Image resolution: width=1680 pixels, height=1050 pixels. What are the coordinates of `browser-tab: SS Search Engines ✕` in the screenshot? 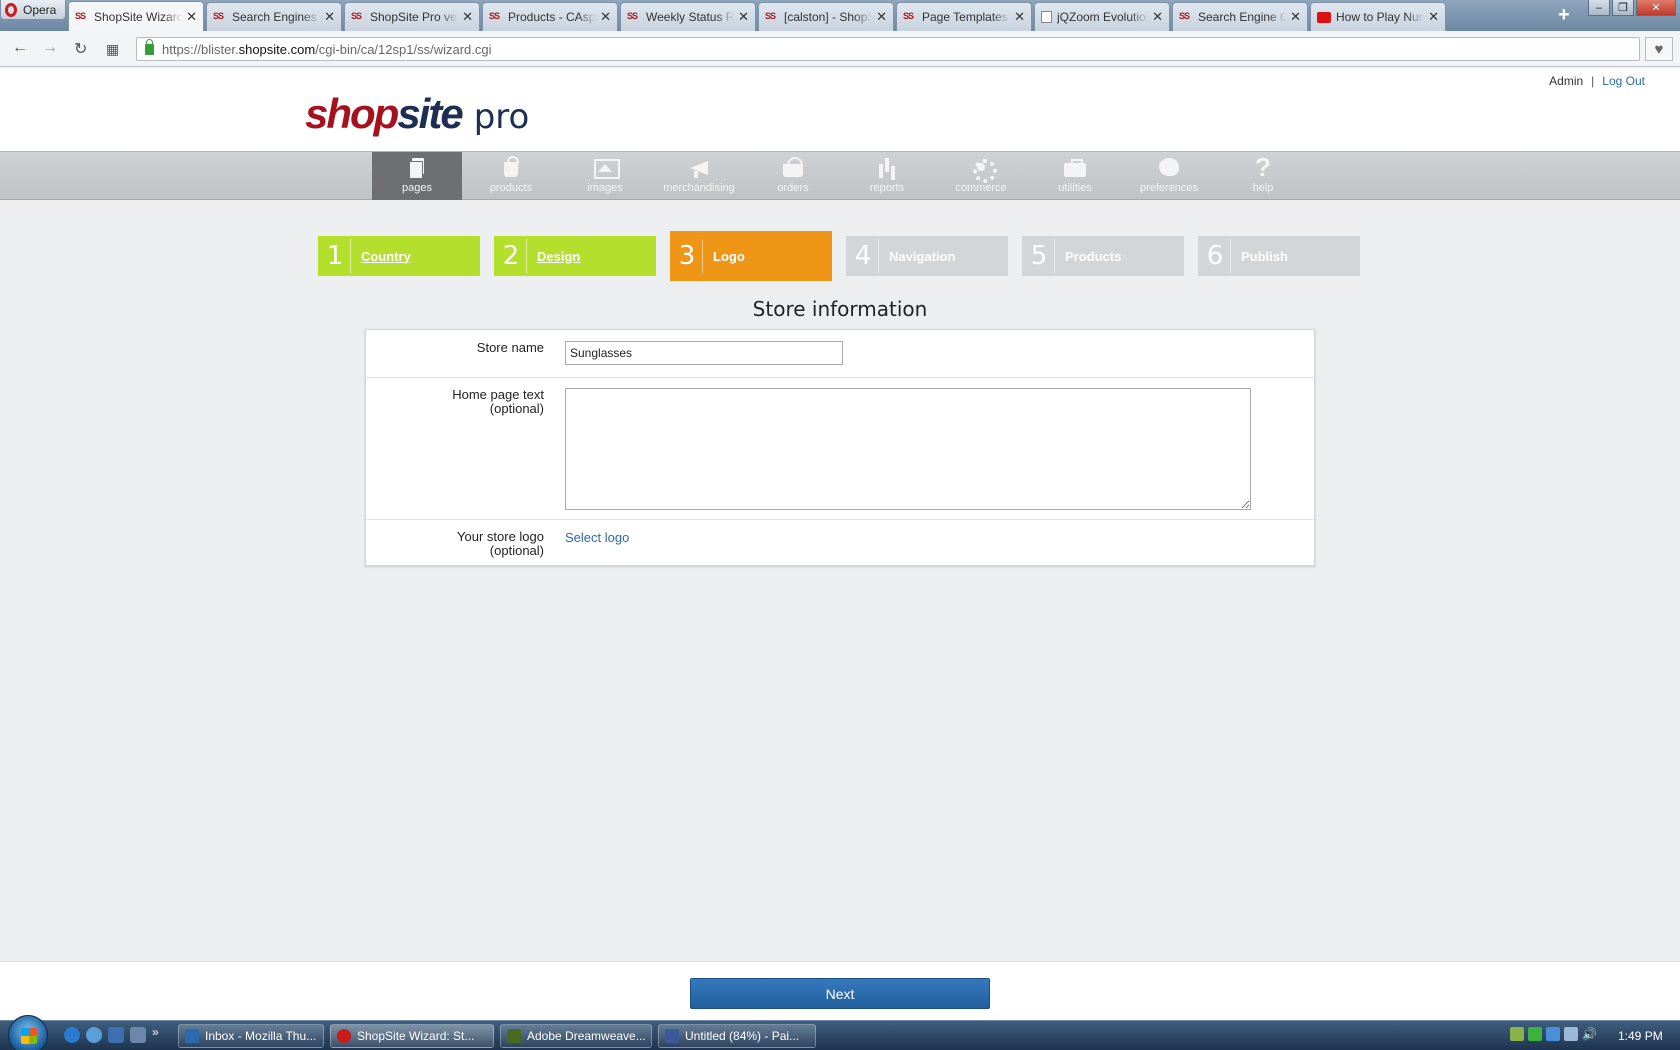 It's located at (274, 16).